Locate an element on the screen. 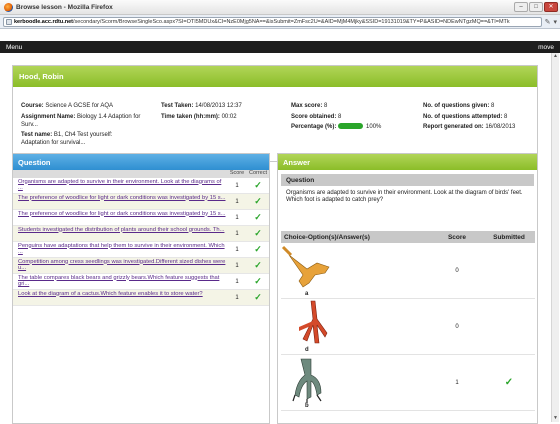 Image resolution: width=560 pixels, height=424 pixels. app-menubar: Menu move is located at coordinates (280, 47).